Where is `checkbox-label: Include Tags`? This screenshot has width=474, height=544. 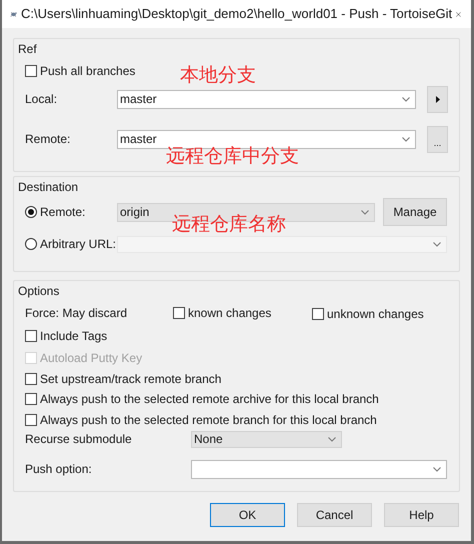 checkbox-label: Include Tags is located at coordinates (74, 336).